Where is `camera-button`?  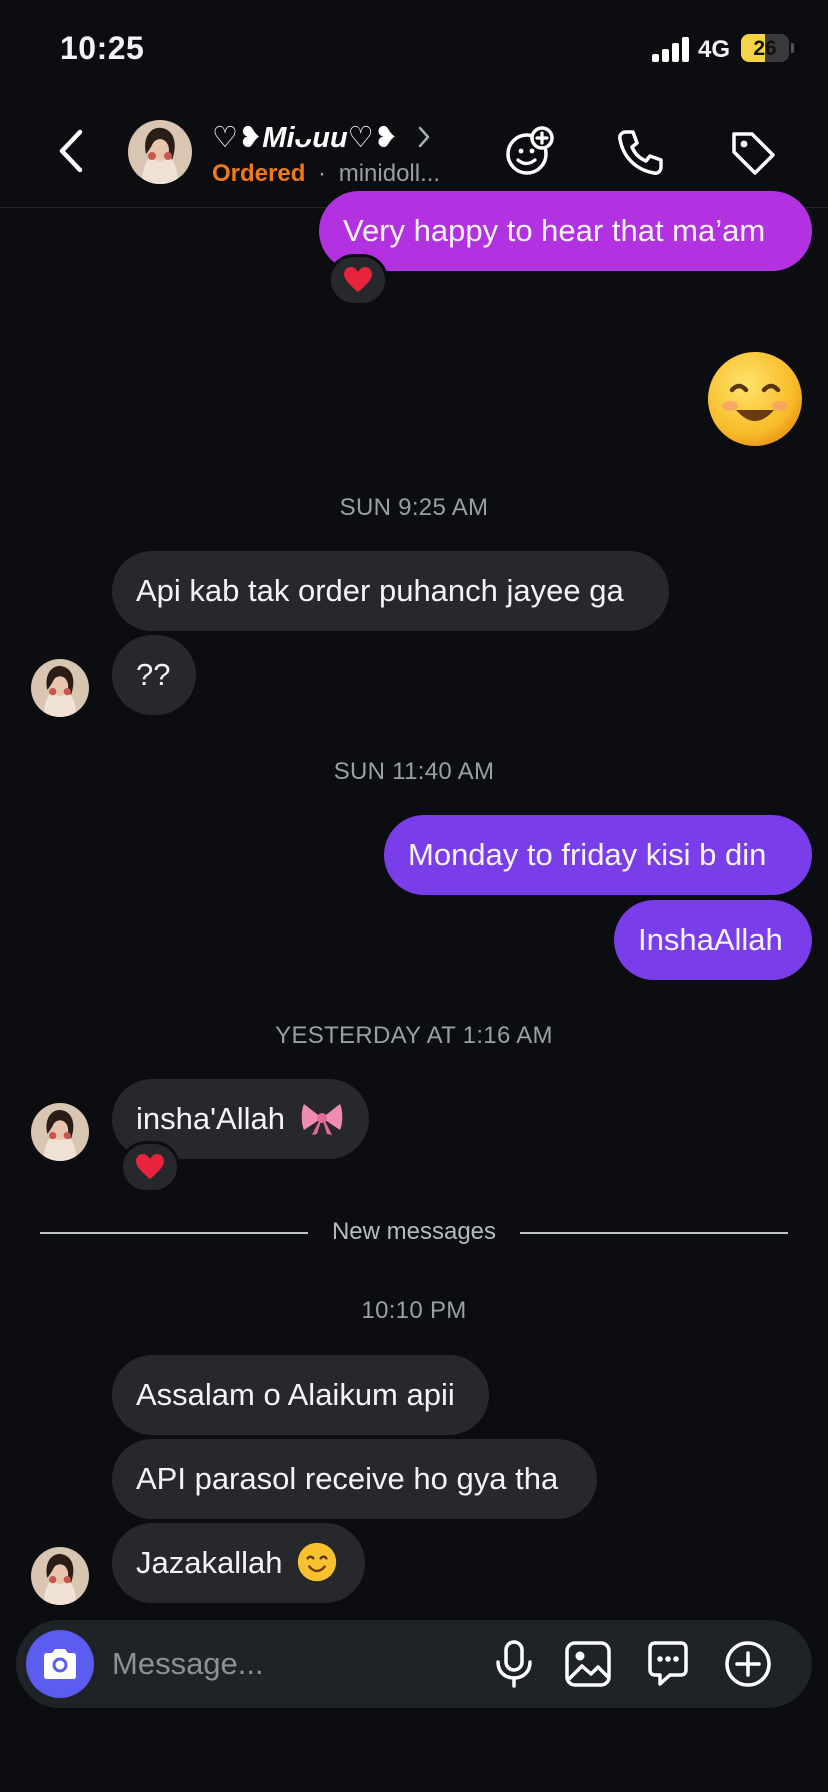 camera-button is located at coordinates (60, 1664).